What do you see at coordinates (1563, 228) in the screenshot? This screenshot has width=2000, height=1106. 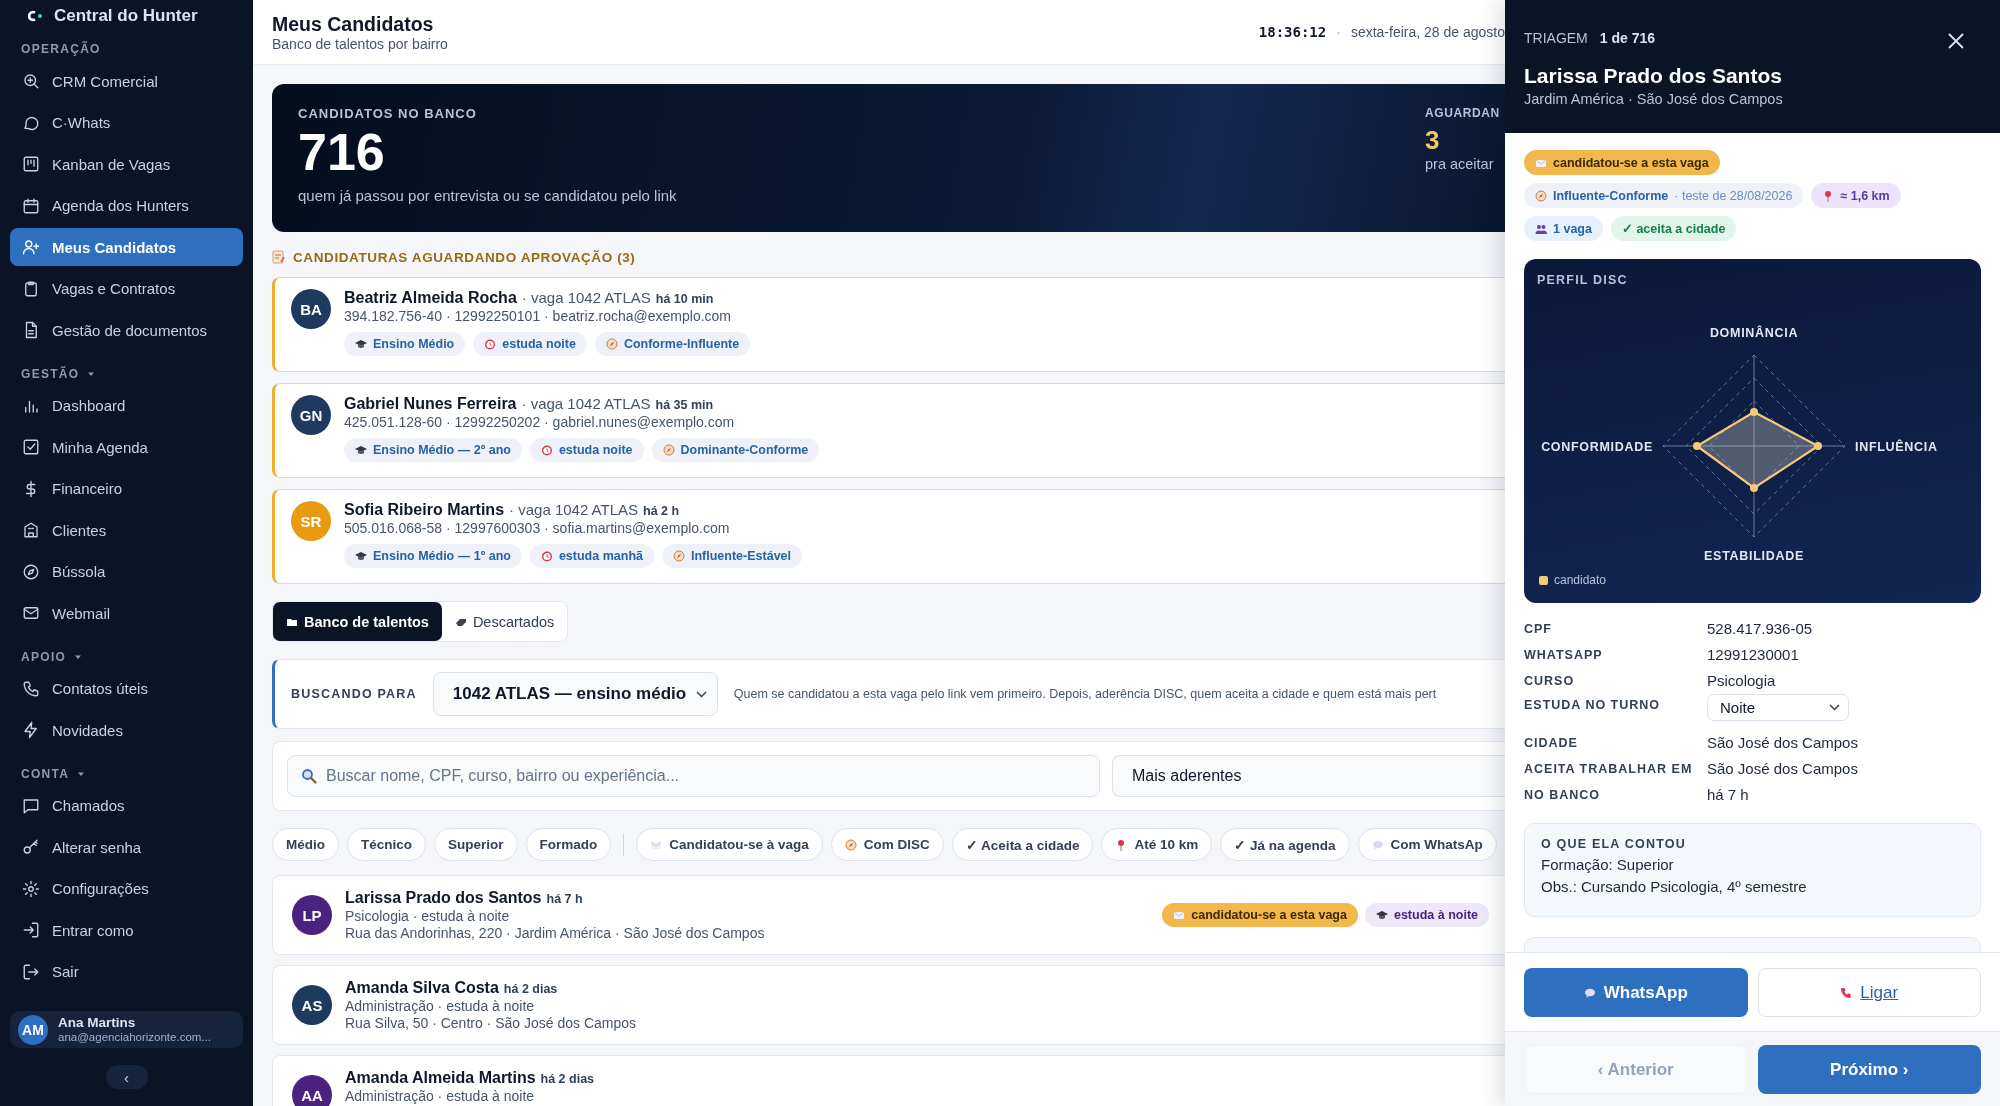 I see `tag: 1 vaga` at bounding box center [1563, 228].